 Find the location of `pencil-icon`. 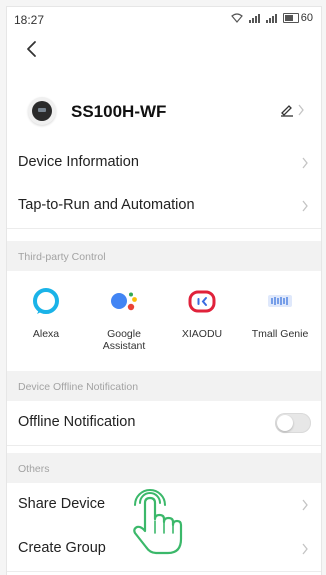

pencil-icon is located at coordinates (287, 111).